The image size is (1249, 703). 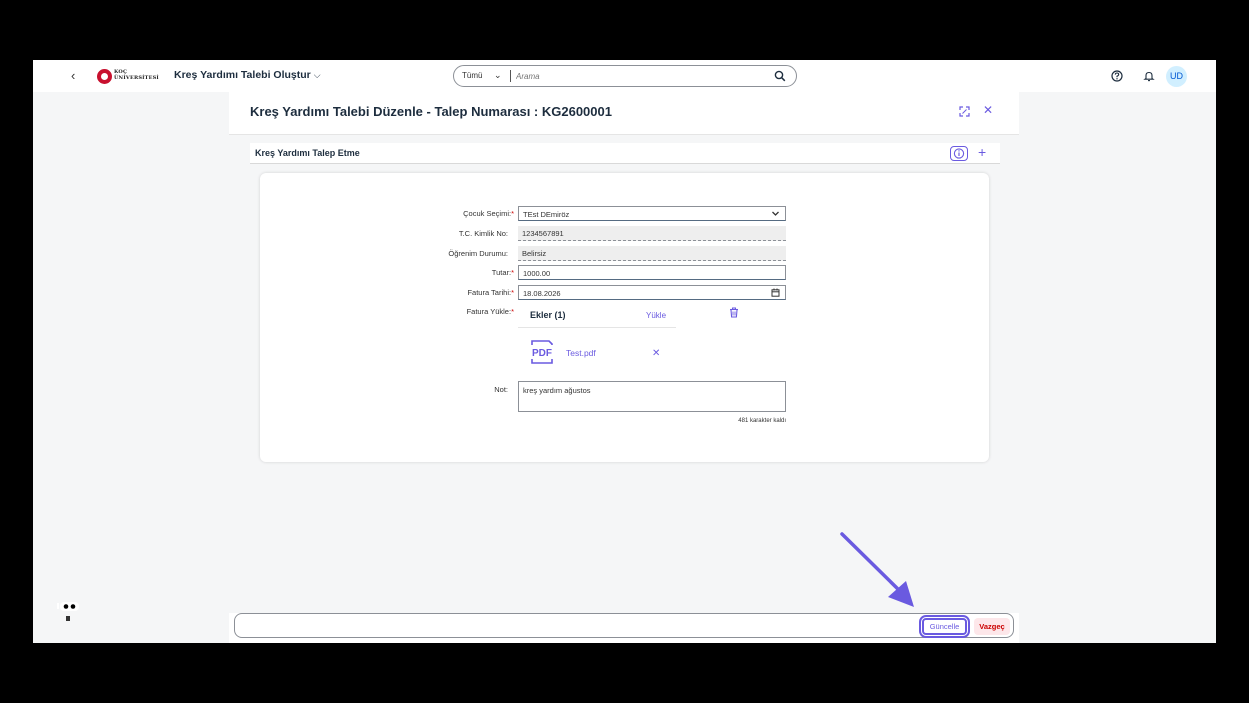 I want to click on amount-label: Tutar:*, so click(x=502, y=272).